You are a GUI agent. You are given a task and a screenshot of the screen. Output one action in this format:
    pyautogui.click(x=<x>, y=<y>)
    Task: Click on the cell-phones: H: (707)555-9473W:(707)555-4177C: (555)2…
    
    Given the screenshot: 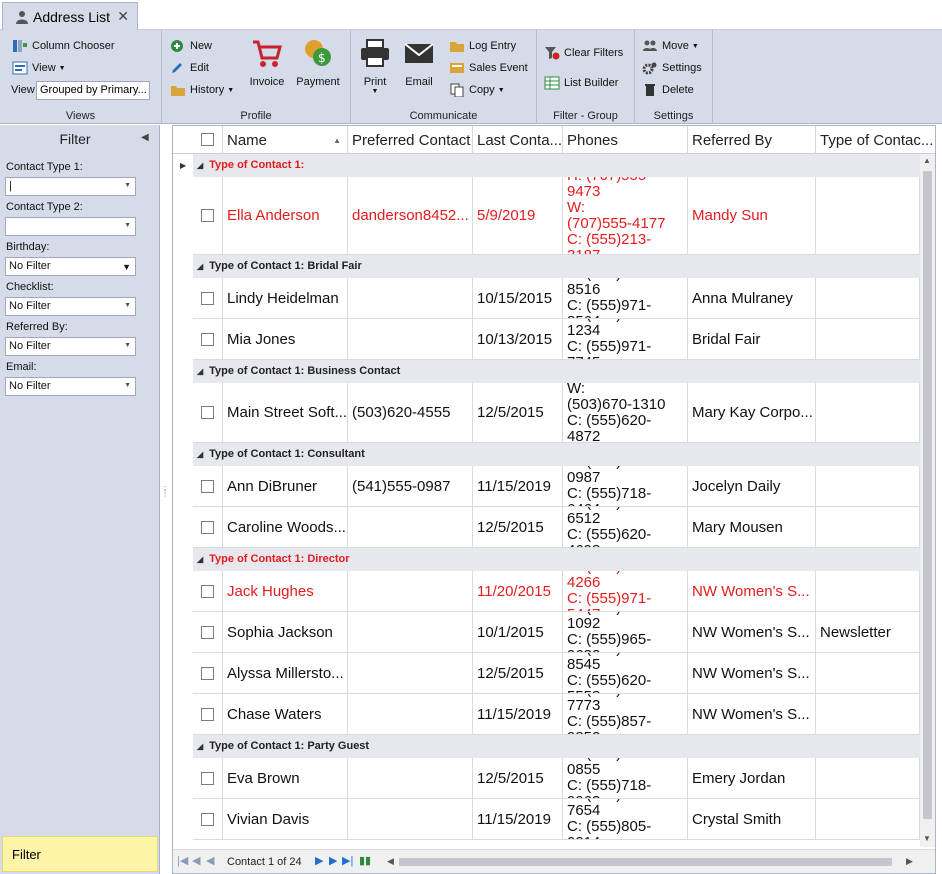 What is the action you would take?
    pyautogui.click(x=625, y=215)
    